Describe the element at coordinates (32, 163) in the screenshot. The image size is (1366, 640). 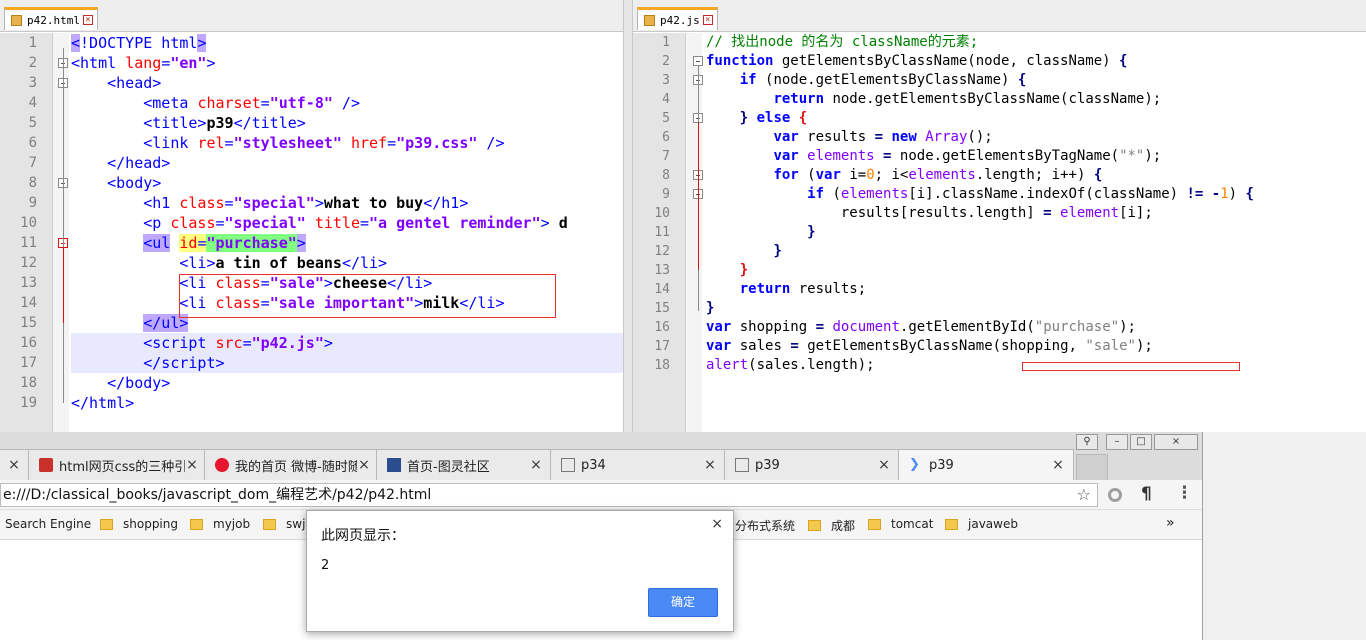
I see `line-number: 7` at that location.